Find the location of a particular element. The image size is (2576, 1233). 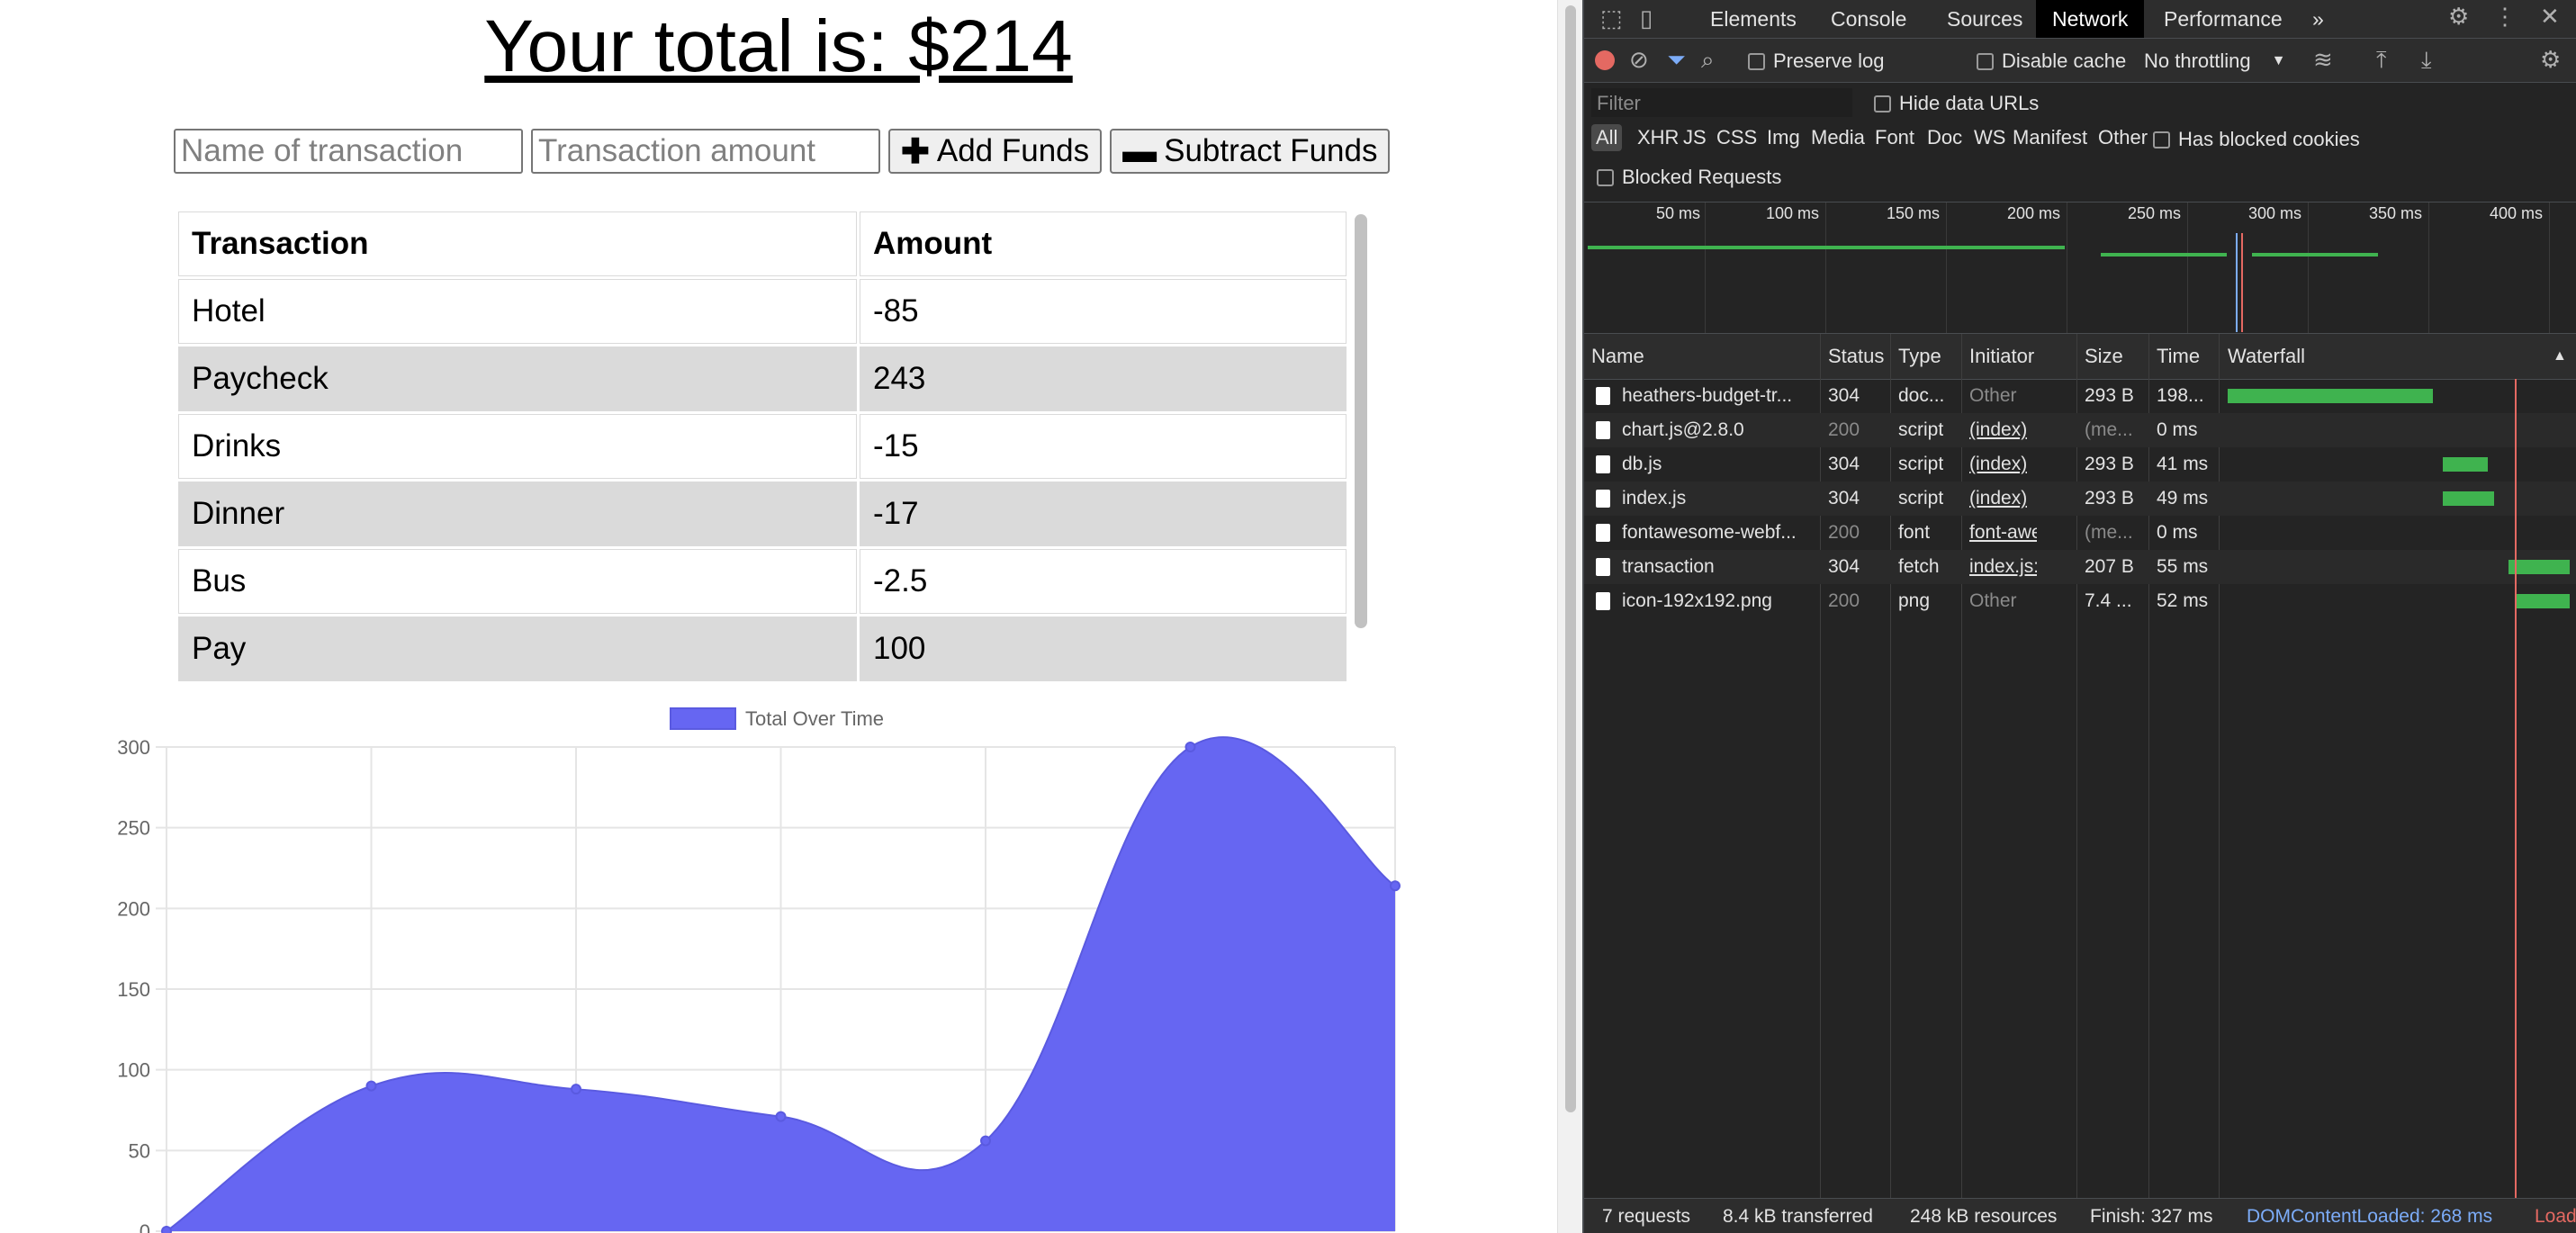

column-initiator: Initiator is located at coordinates (2001, 357).